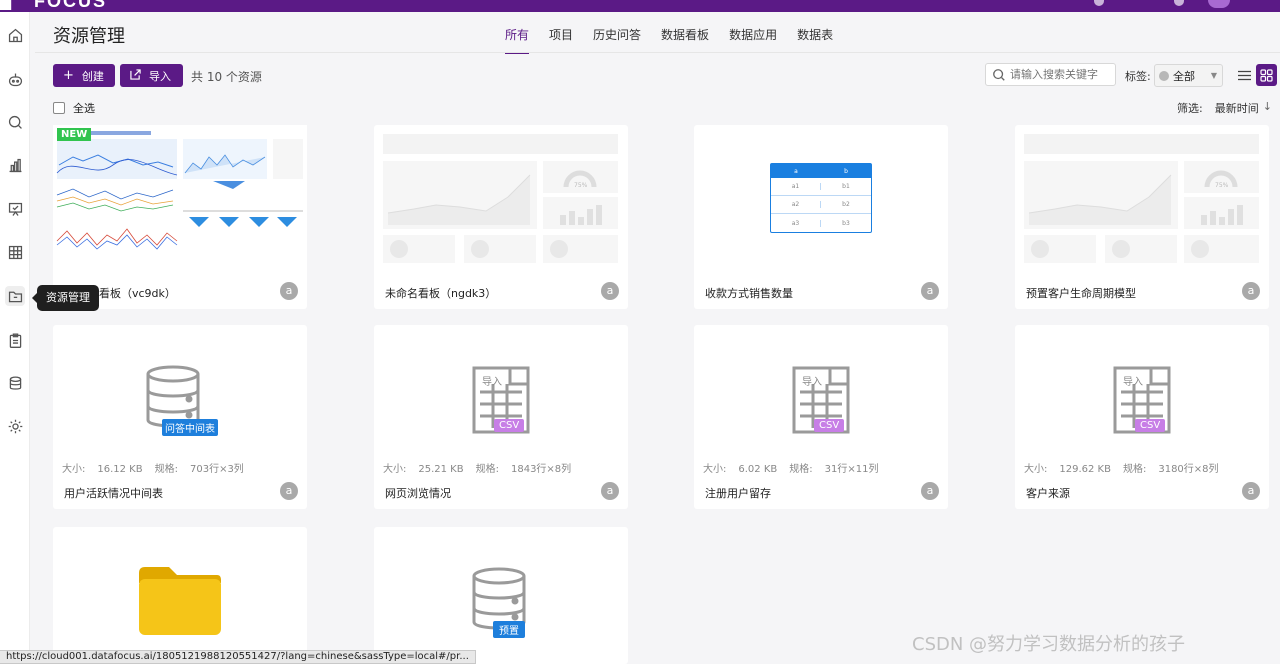  What do you see at coordinates (15, 383) in the screenshot?
I see `database-icon` at bounding box center [15, 383].